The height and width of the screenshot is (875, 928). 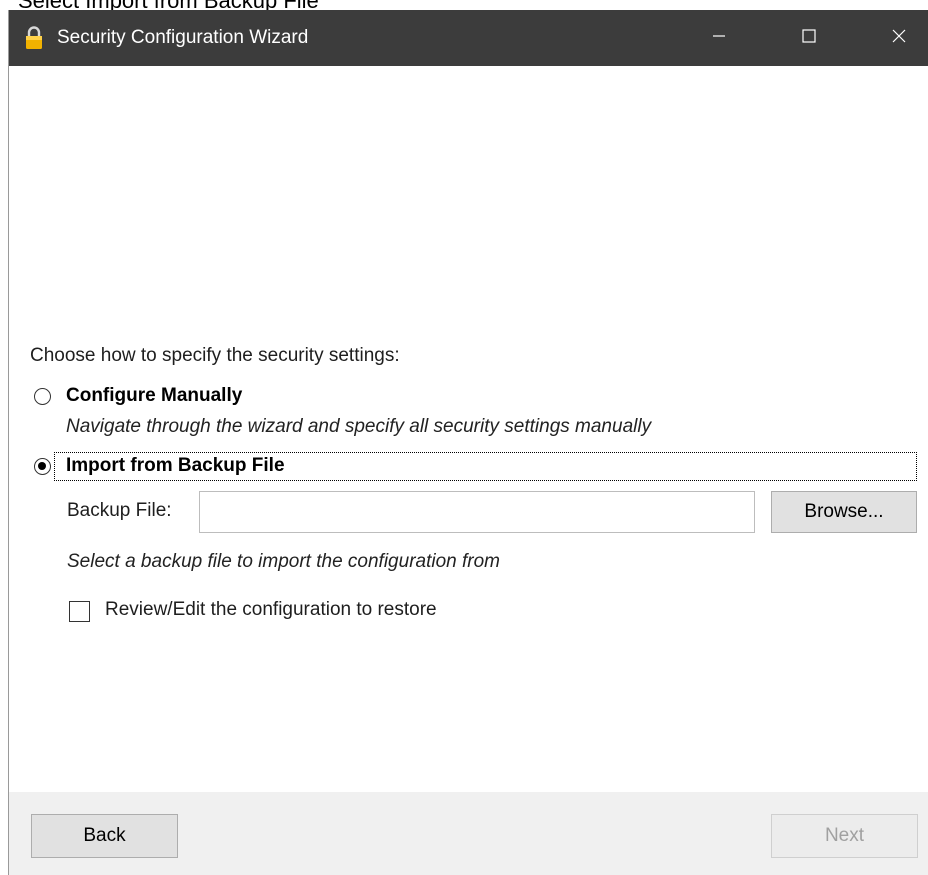 I want to click on minimize-button, so click(x=719, y=38).